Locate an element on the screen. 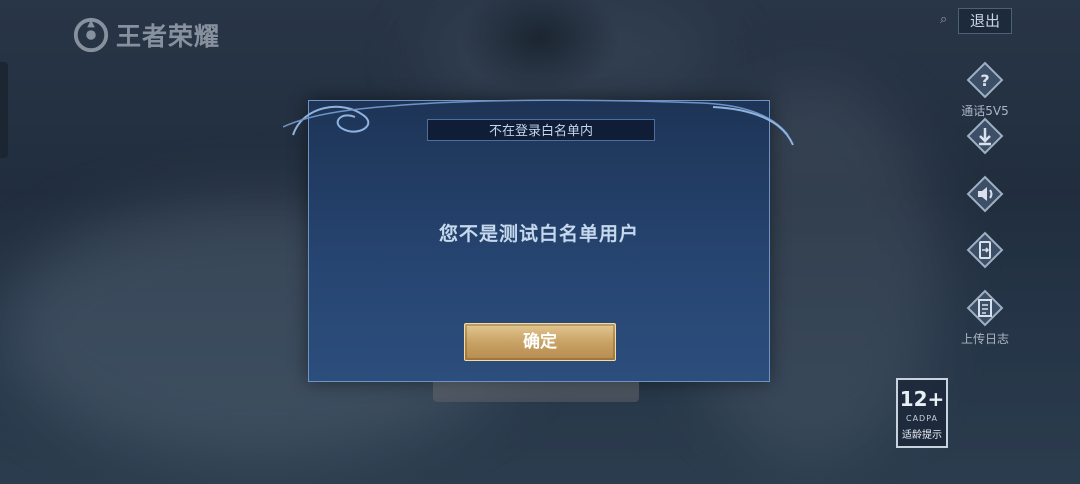  confirm-button: 确定 is located at coordinates (540, 342).